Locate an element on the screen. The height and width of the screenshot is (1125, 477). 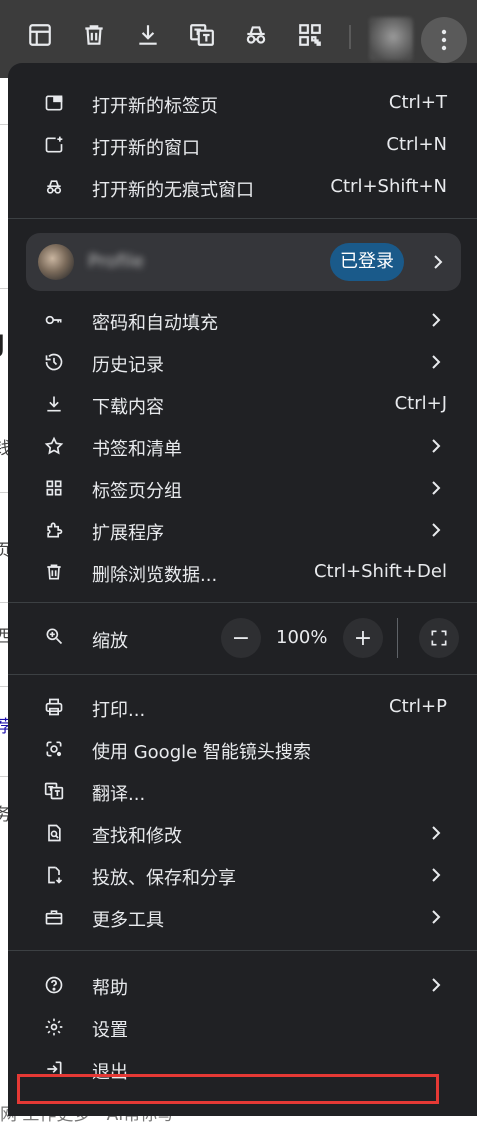
menu-label: 扩展程序 is located at coordinates (128, 533).